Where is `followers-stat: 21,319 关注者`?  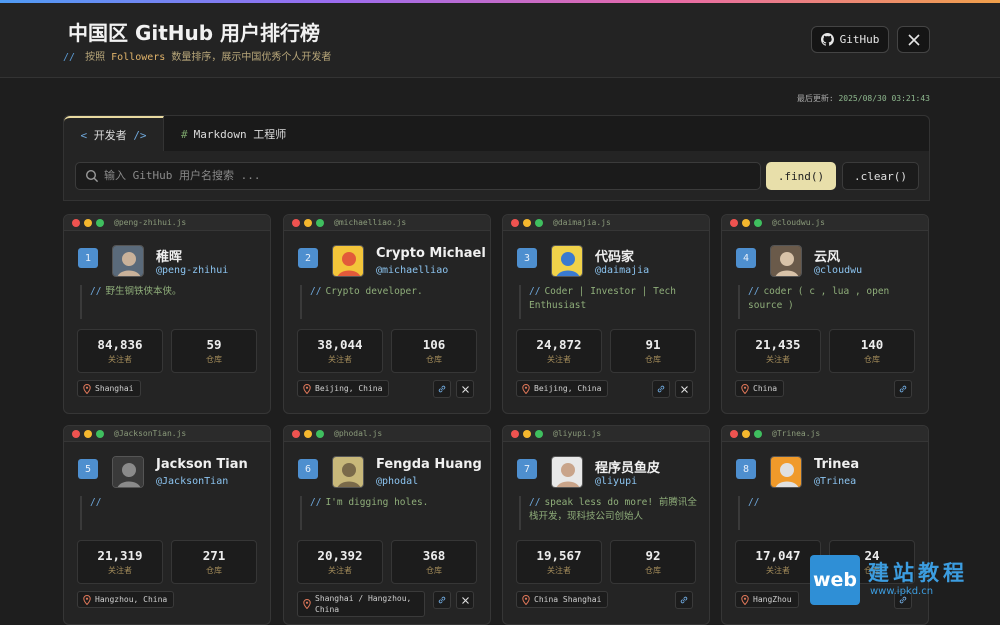
followers-stat: 21,319 关注者 is located at coordinates (120, 562).